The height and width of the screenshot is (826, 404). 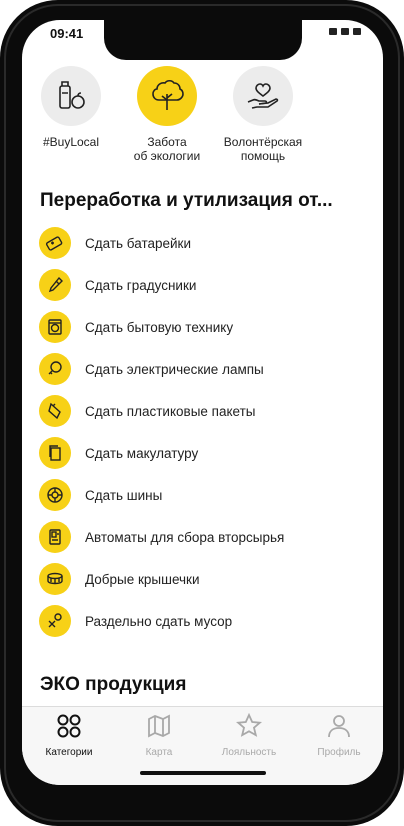 What do you see at coordinates (69, 752) in the screenshot?
I see `tab-label: Категории` at bounding box center [69, 752].